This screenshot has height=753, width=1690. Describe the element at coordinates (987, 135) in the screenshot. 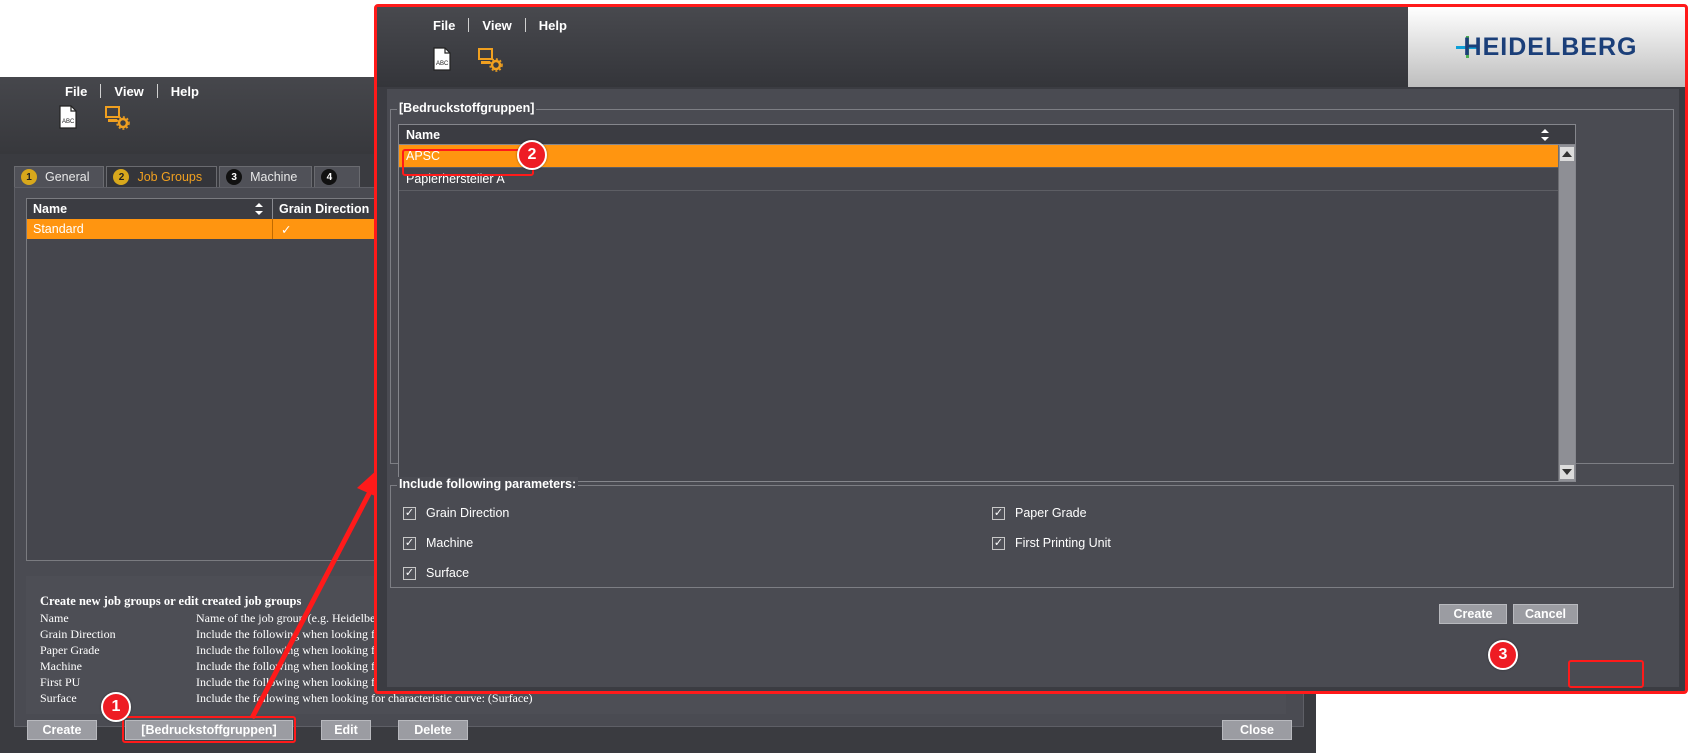

I see `table-header: Name` at that location.